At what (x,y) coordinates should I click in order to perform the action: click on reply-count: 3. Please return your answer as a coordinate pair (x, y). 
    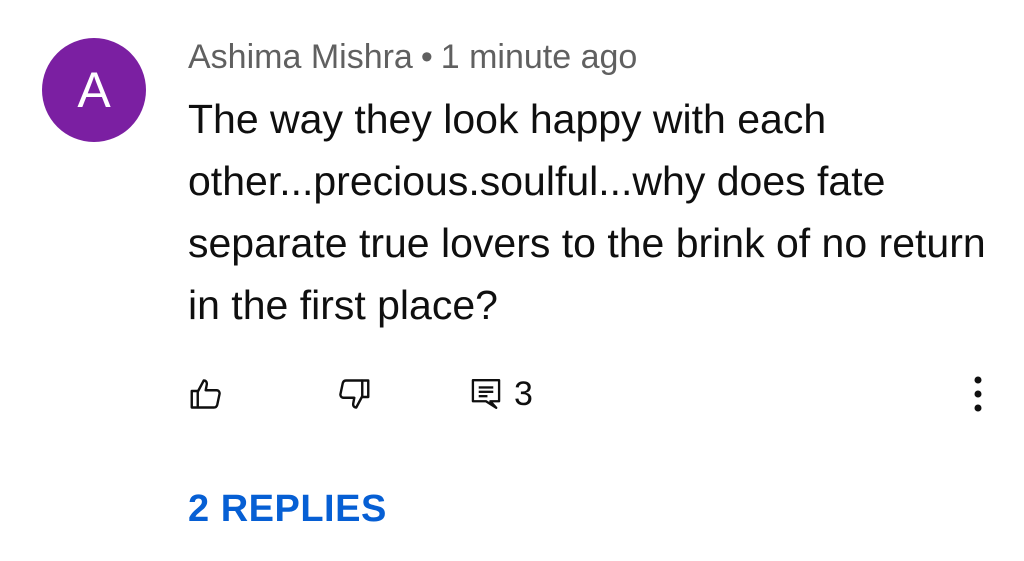
    Looking at the image, I should click on (523, 393).